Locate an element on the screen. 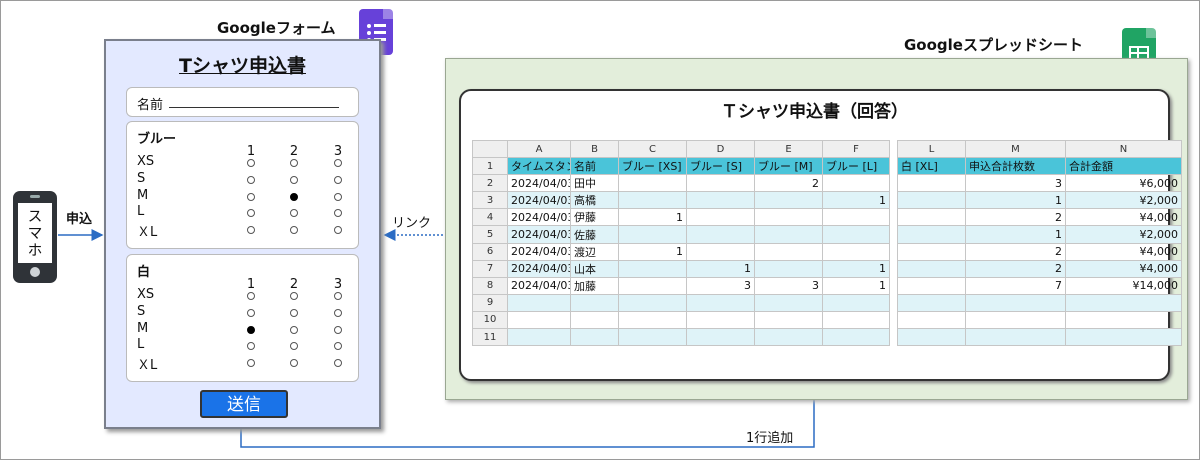 This screenshot has width=1200, height=460. column-letter: E is located at coordinates (788, 149).